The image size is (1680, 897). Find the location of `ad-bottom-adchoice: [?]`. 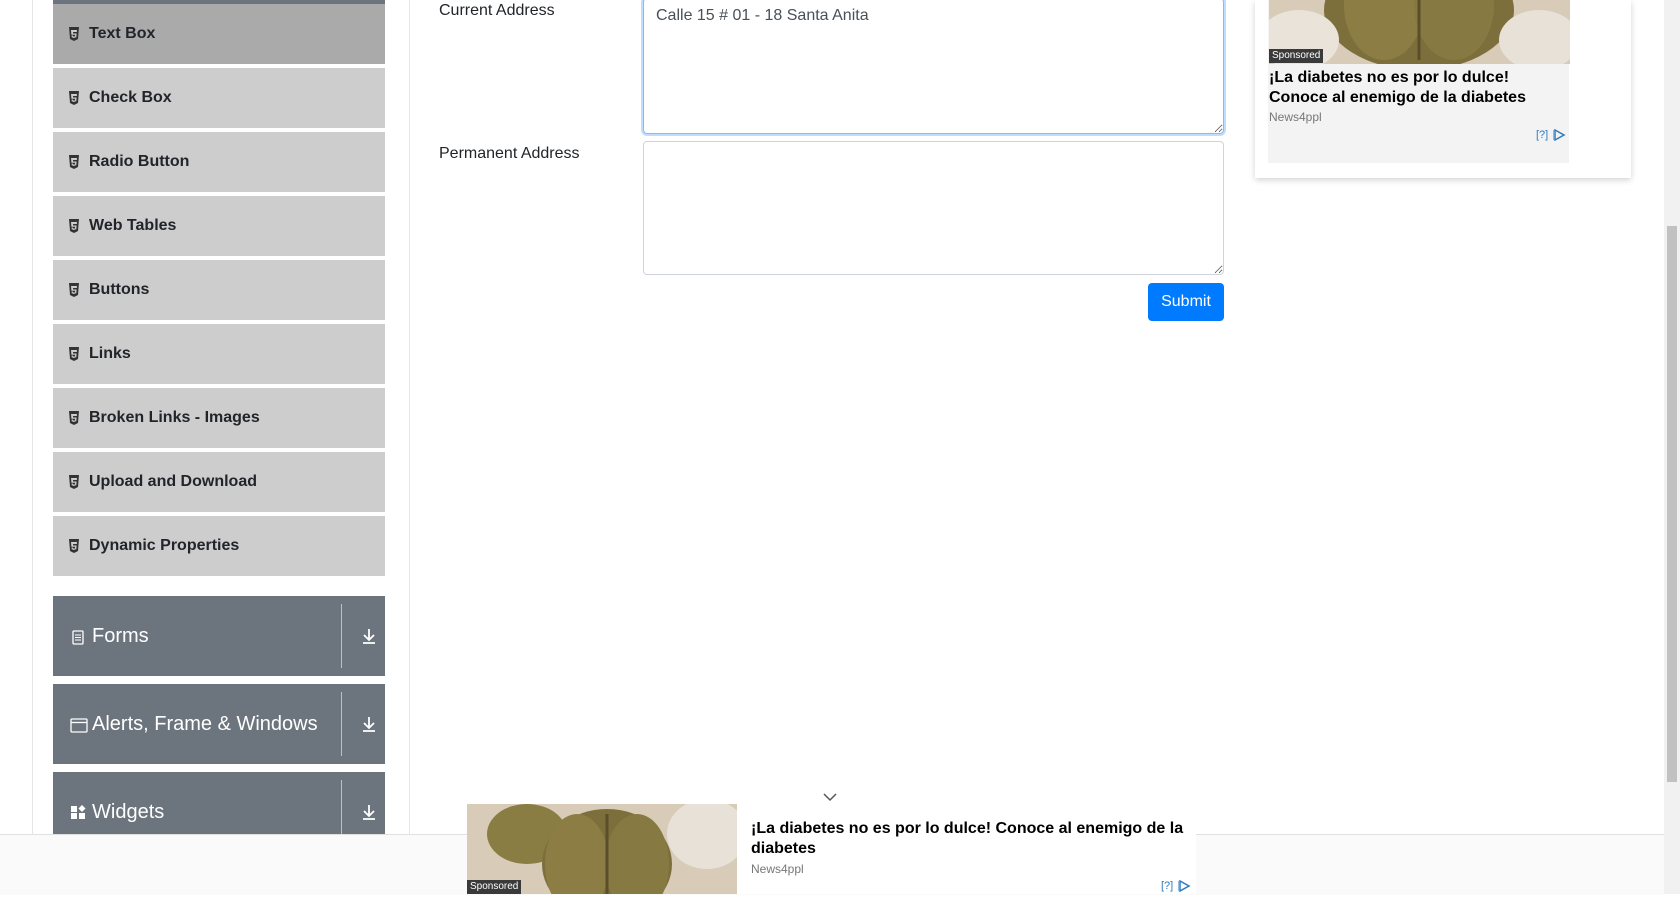

ad-bottom-adchoice: [?] is located at coordinates (1167, 886).